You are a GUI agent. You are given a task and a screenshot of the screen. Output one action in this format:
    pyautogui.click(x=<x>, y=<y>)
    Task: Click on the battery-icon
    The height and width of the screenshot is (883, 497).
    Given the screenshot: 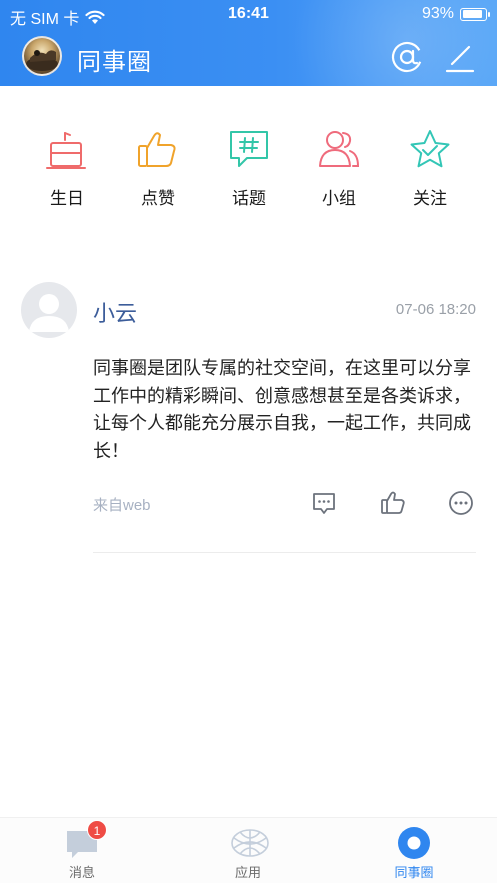 What is the action you would take?
    pyautogui.click(x=475, y=14)
    